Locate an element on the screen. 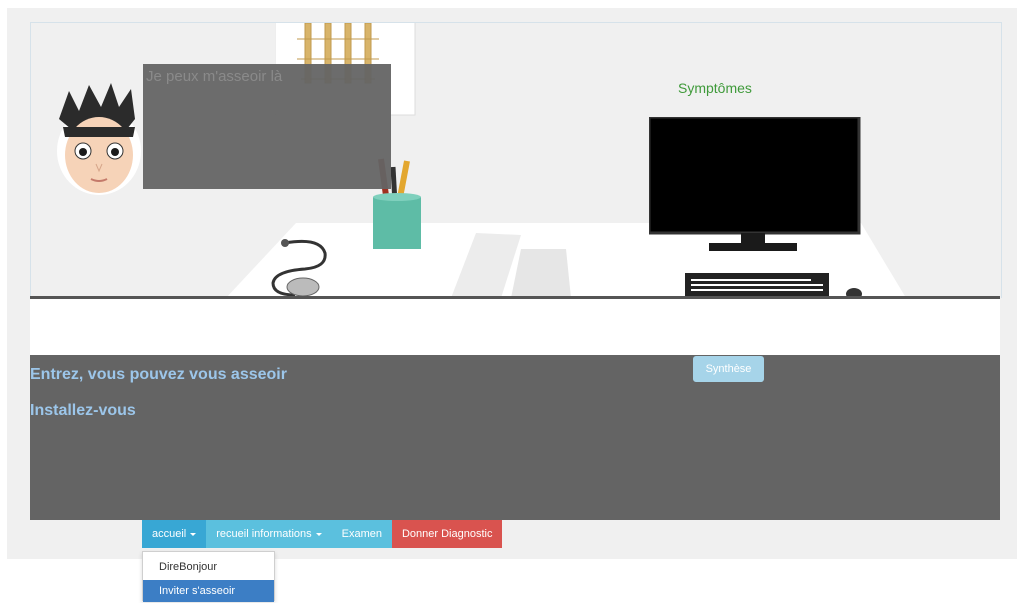 This screenshot has width=1025, height=603. examen-button: Examen is located at coordinates (361, 534).